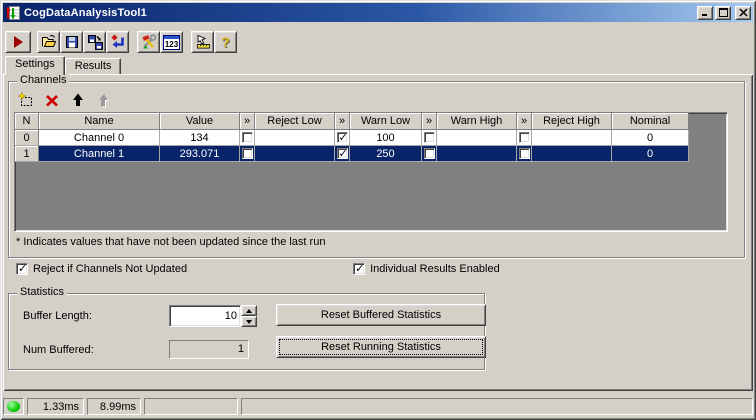 The height and width of the screenshot is (420, 756). I want to click on column-header-reject-high: Reject High, so click(572, 121).